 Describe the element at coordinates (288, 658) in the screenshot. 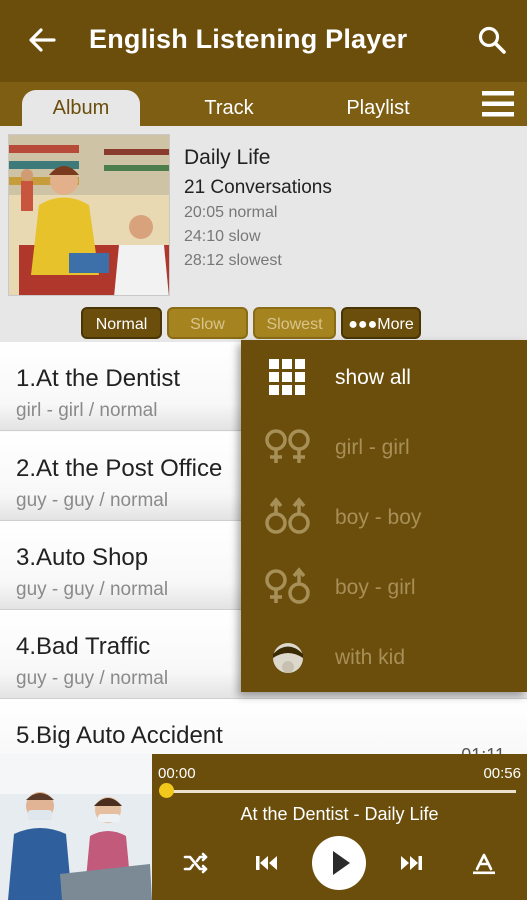

I see `kid-icon` at that location.